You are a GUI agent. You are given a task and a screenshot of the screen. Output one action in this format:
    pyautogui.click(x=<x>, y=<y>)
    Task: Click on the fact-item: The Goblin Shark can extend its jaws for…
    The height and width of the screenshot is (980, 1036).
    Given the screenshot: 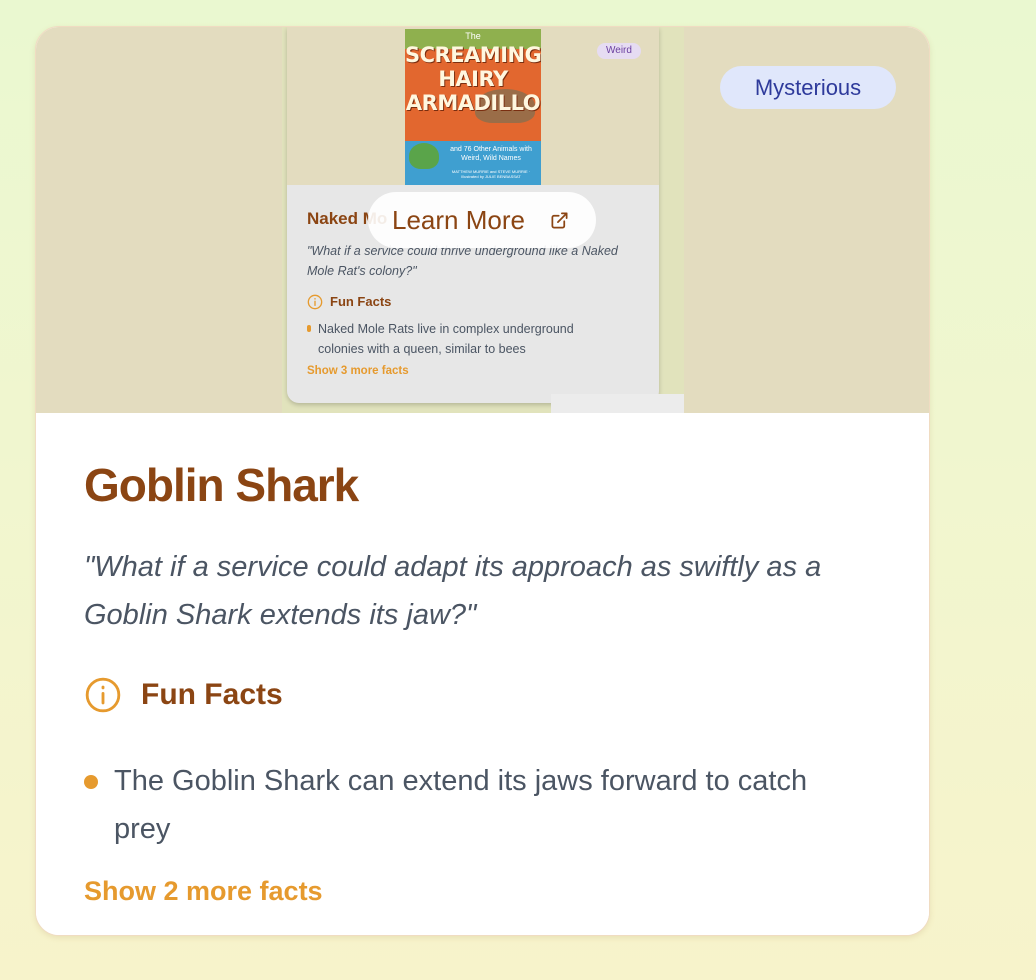 What is the action you would take?
    pyautogui.click(x=461, y=805)
    